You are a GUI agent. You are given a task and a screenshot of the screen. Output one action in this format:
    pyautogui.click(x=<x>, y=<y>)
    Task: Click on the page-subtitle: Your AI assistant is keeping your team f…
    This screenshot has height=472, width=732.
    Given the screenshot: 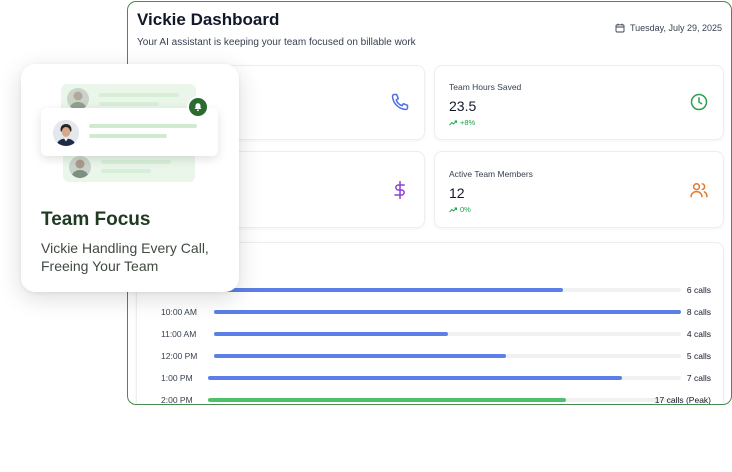 What is the action you would take?
    pyautogui.click(x=276, y=42)
    